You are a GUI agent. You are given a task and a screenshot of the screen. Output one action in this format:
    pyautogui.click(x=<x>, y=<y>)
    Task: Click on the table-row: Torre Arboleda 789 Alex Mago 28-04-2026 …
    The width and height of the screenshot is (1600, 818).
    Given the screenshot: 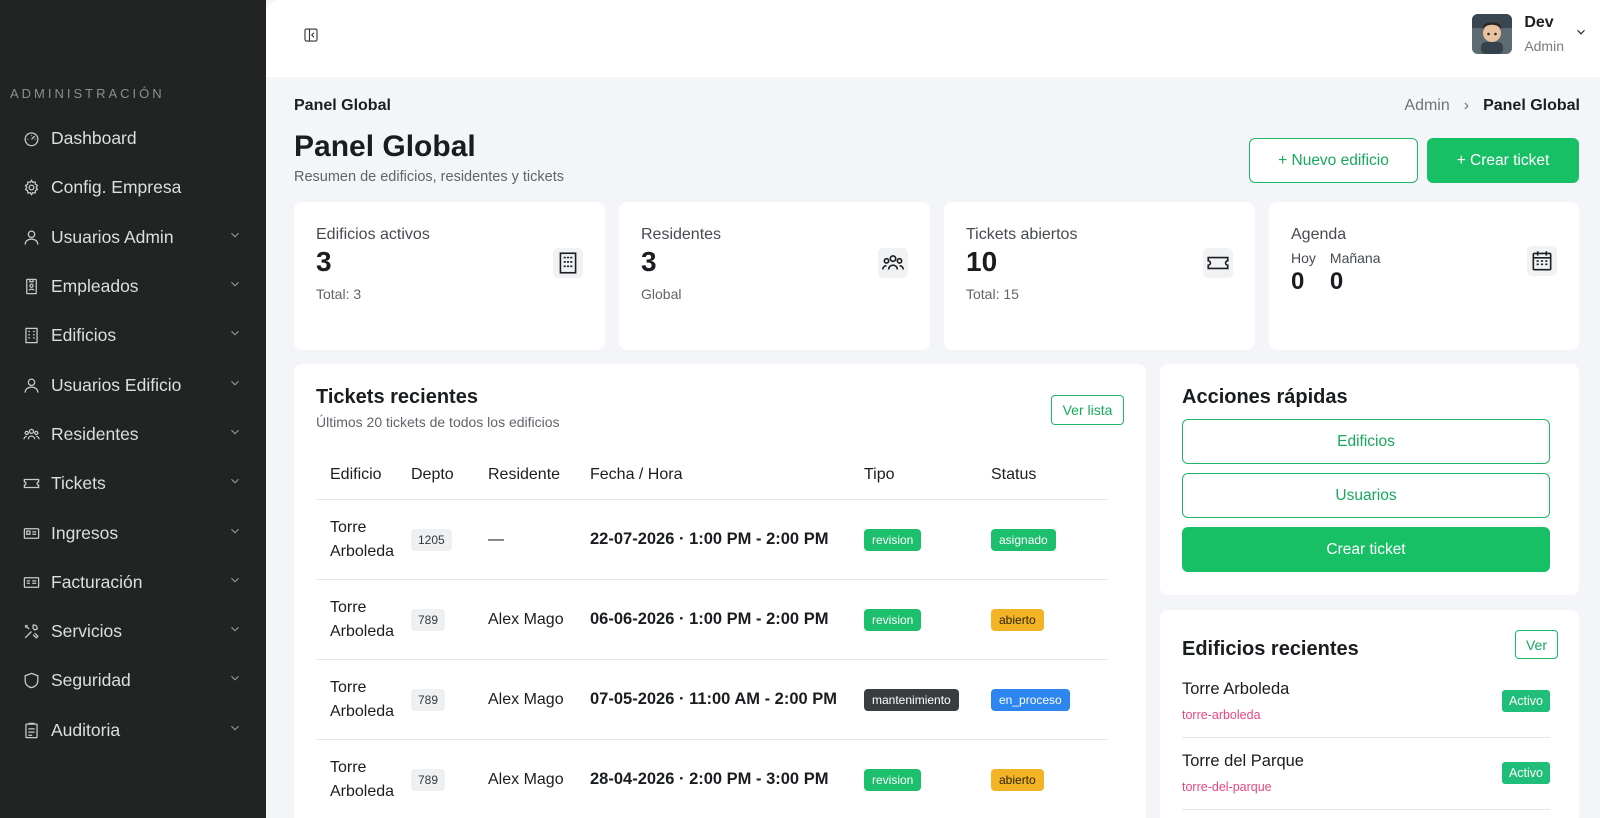 What is the action you would take?
    pyautogui.click(x=712, y=779)
    